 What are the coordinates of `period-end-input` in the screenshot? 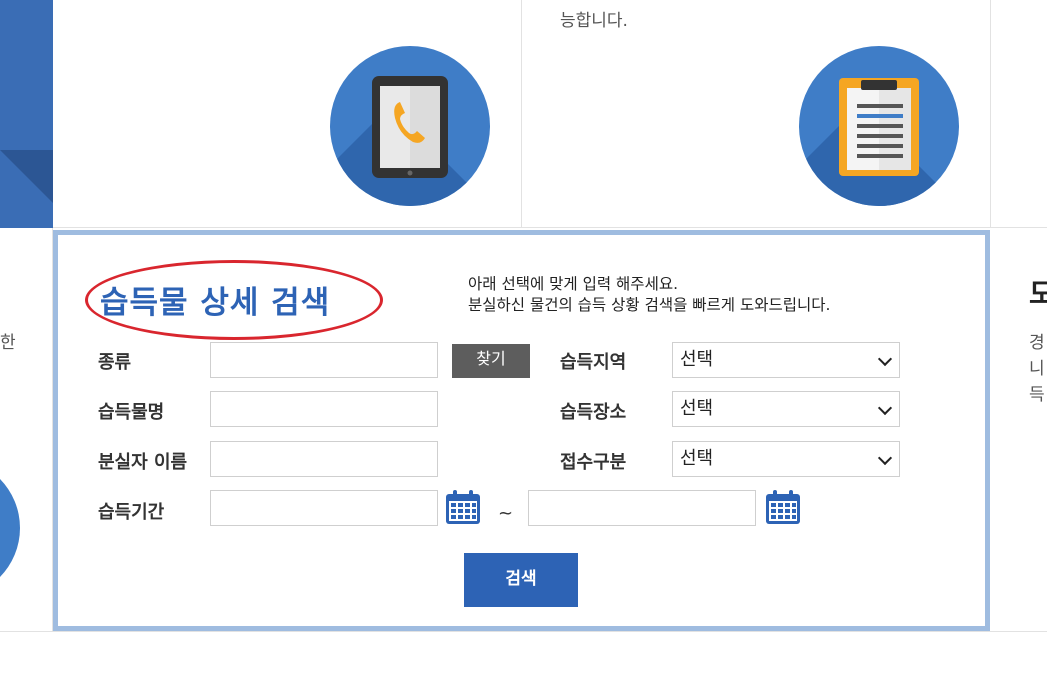 It's located at (642, 508).